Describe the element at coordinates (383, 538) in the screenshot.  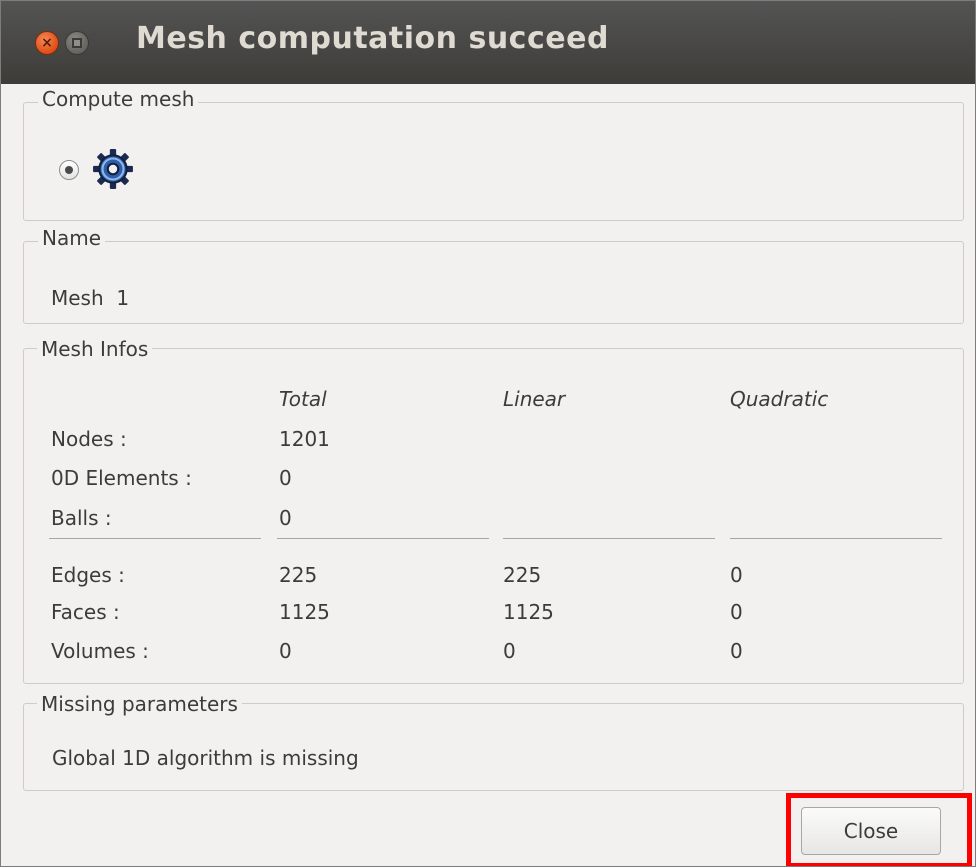
I see `separator-total-column` at that location.